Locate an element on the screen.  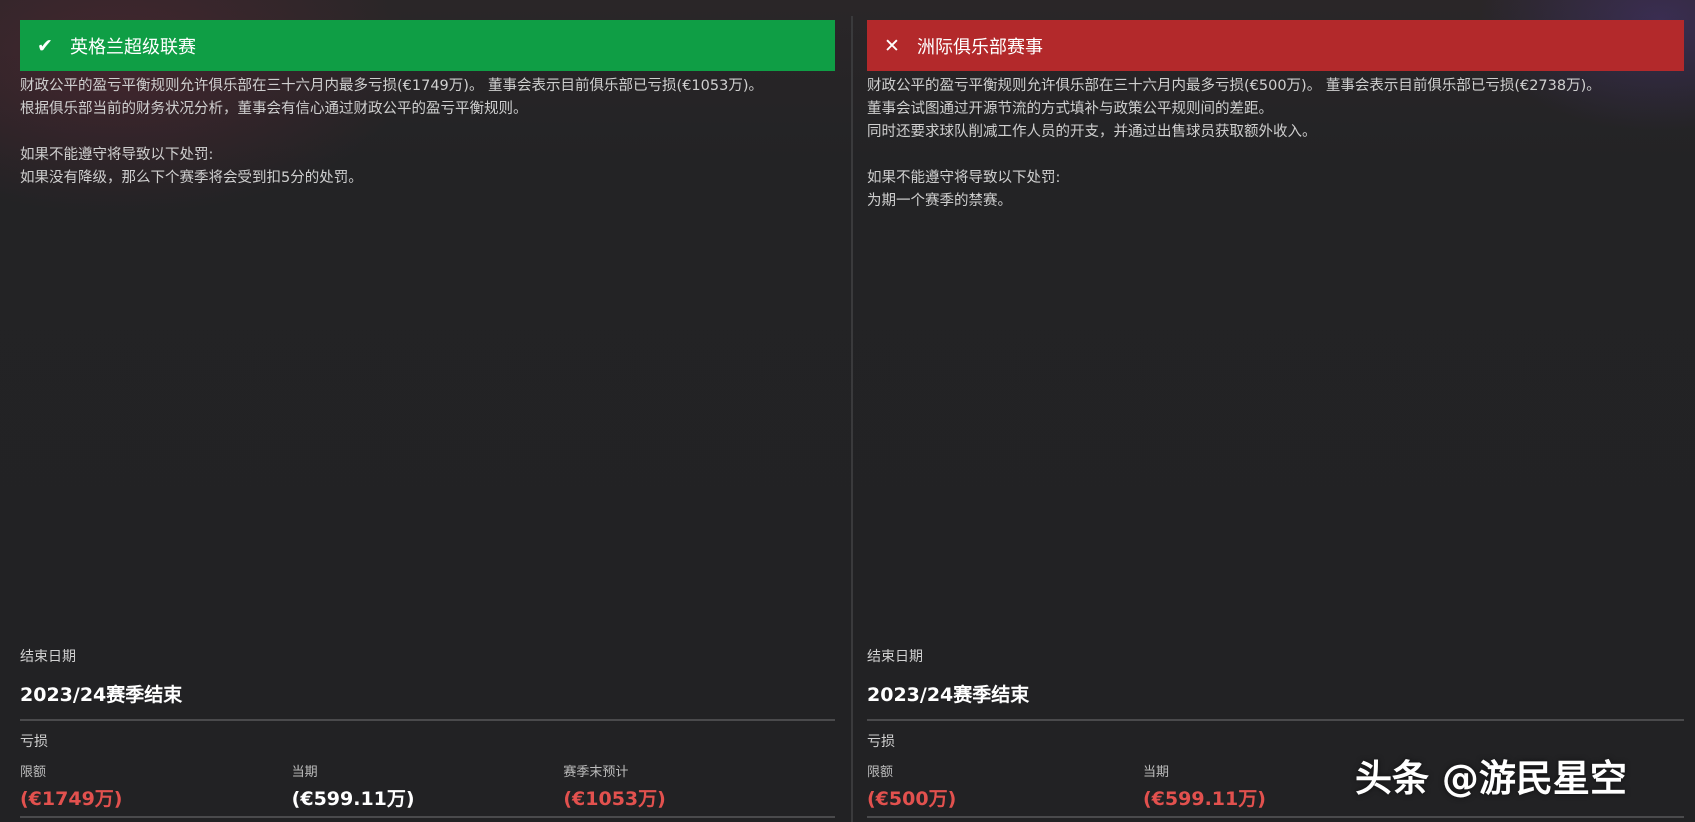
description-line: 同时还要求球队削减工作人员的开支，并通过出售球员获取额外收入。 is located at coordinates (1092, 132).